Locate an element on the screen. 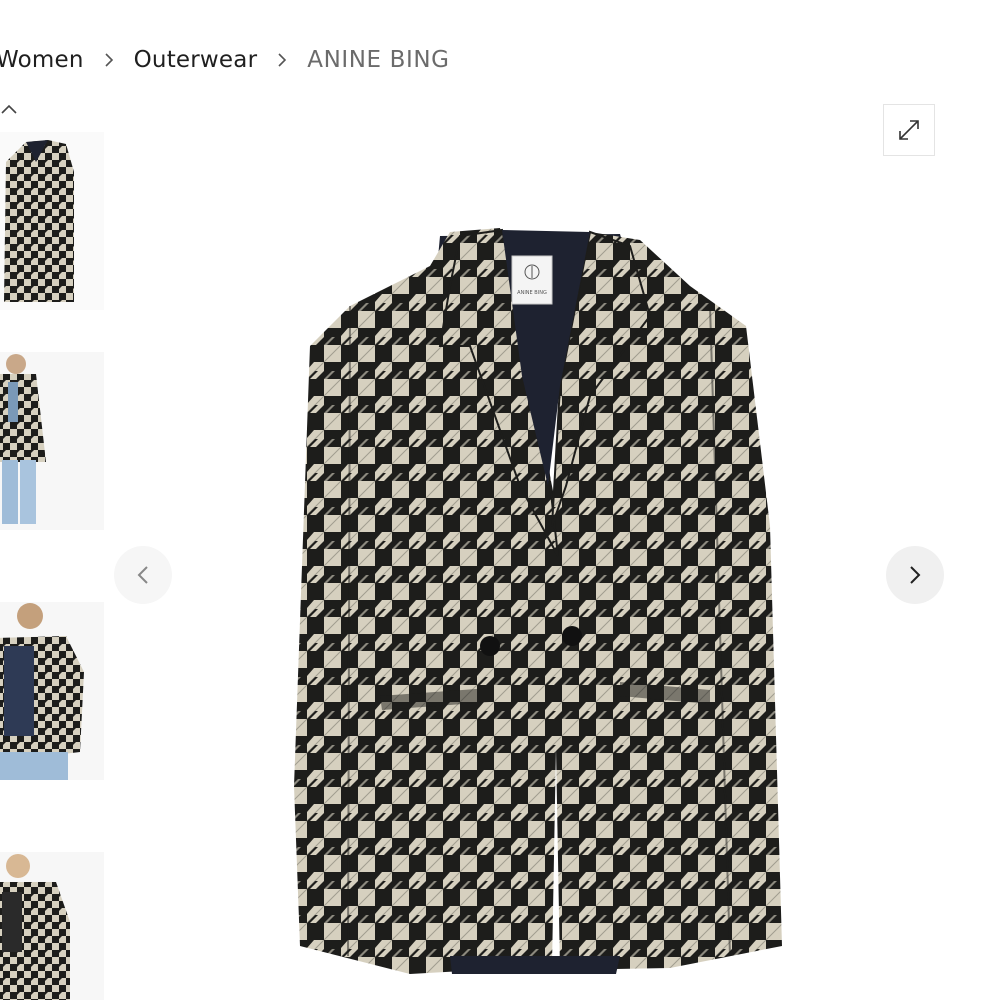 The image size is (1000, 1006). thumbnail-scroll-up-button is located at coordinates (11, 109).